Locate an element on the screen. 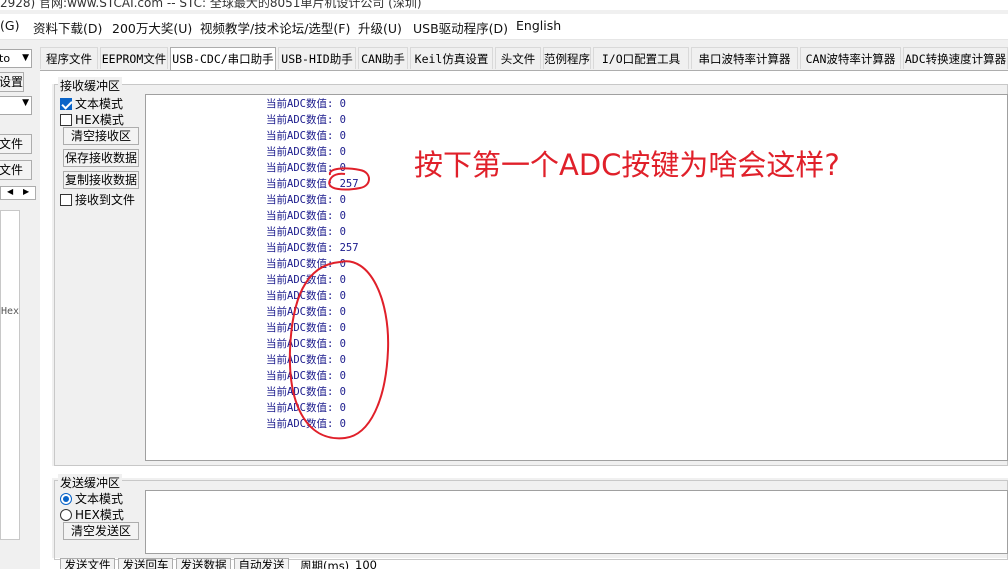 The image size is (1008, 569). open-file-label-2: 文件 is located at coordinates (12, 170).